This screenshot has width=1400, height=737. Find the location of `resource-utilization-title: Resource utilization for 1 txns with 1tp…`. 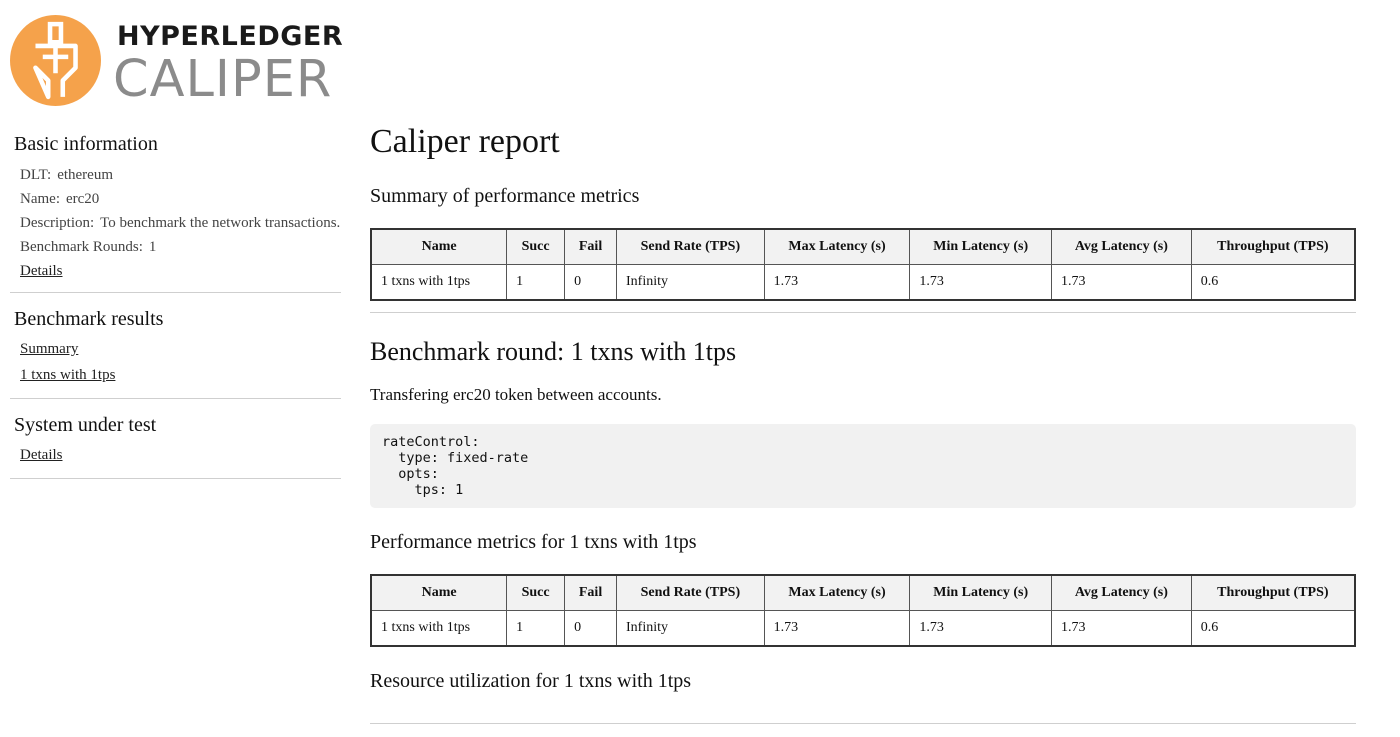

resource-utilization-title: Resource utilization for 1 txns with 1tp… is located at coordinates (531, 681).